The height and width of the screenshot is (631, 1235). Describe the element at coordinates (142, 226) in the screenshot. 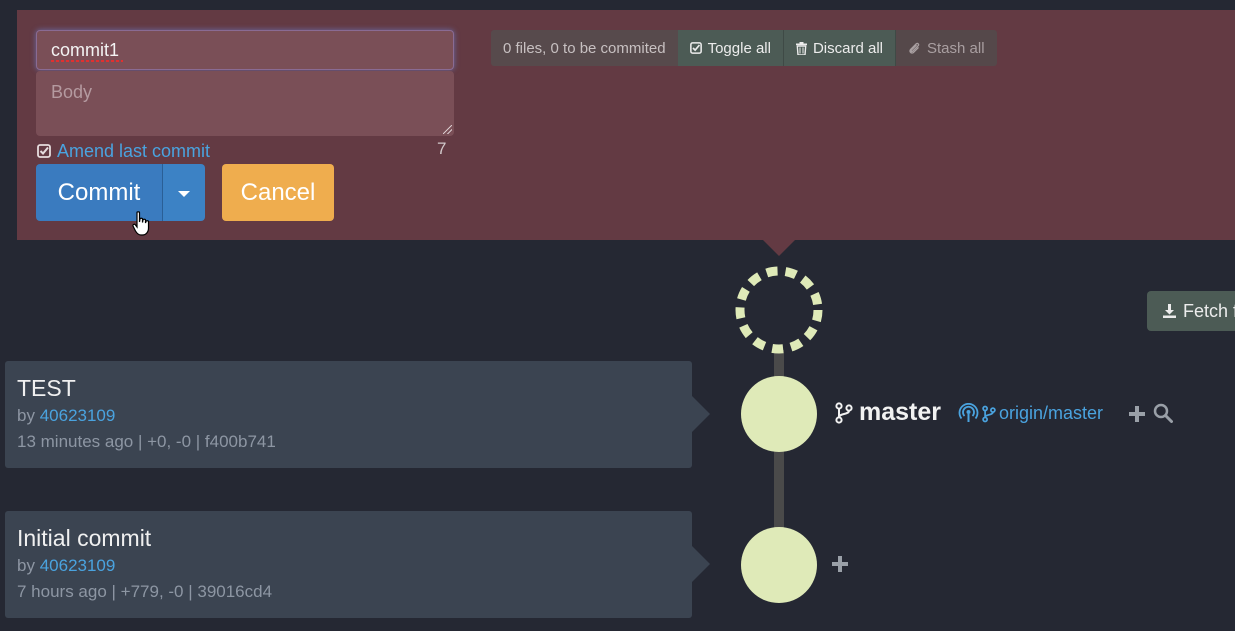

I see `hand-cursor-icon` at that location.